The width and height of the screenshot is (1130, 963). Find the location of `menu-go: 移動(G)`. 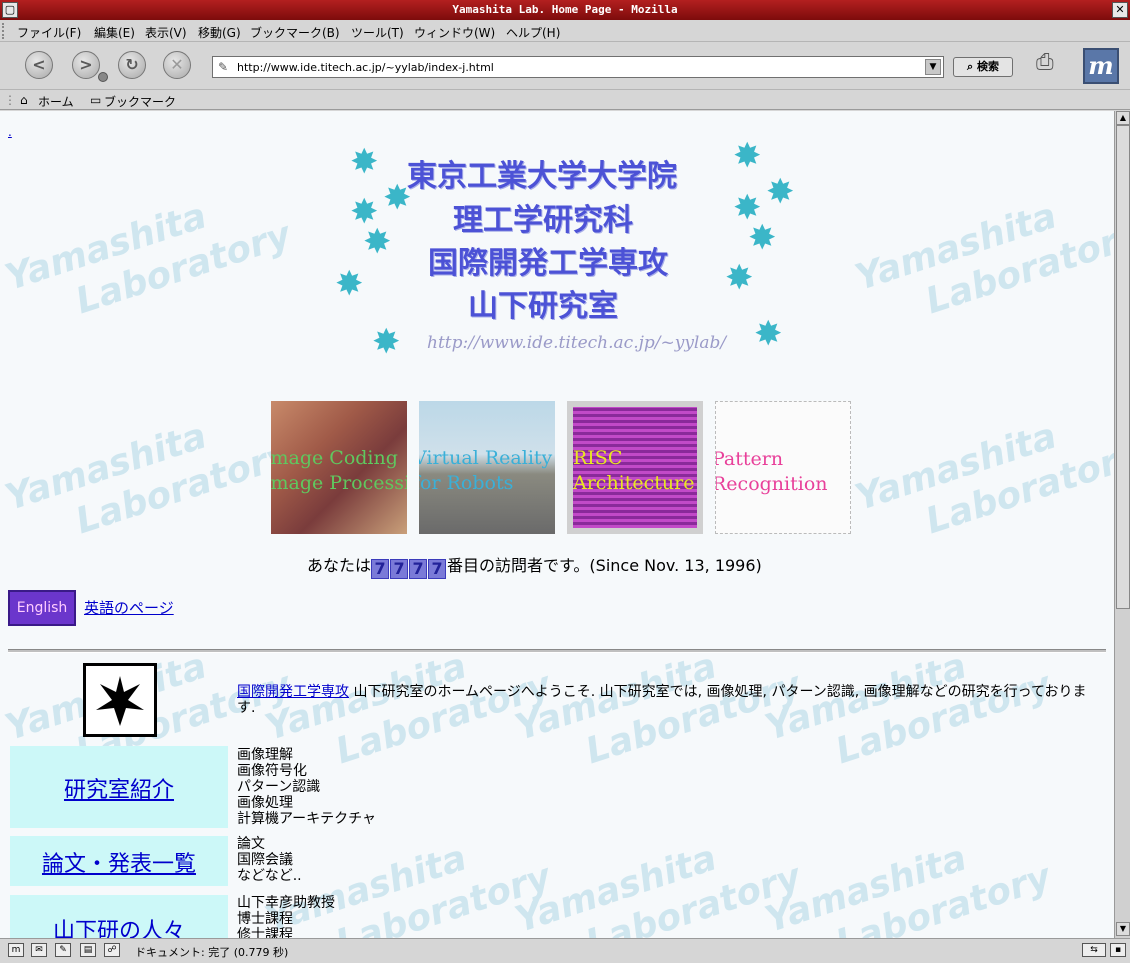

menu-go: 移動(G) is located at coordinates (219, 32).